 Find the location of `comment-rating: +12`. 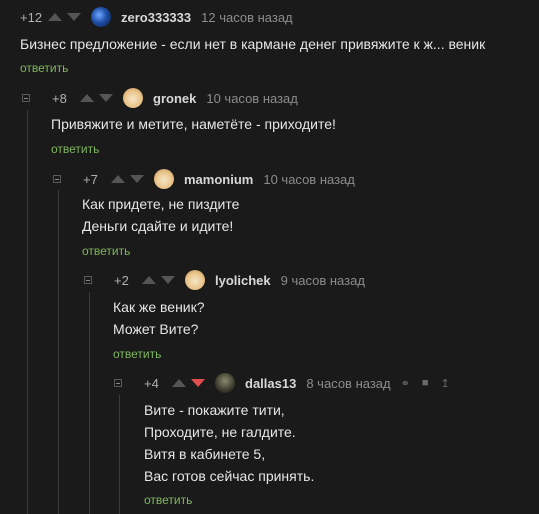

comment-rating: +12 is located at coordinates (31, 17).